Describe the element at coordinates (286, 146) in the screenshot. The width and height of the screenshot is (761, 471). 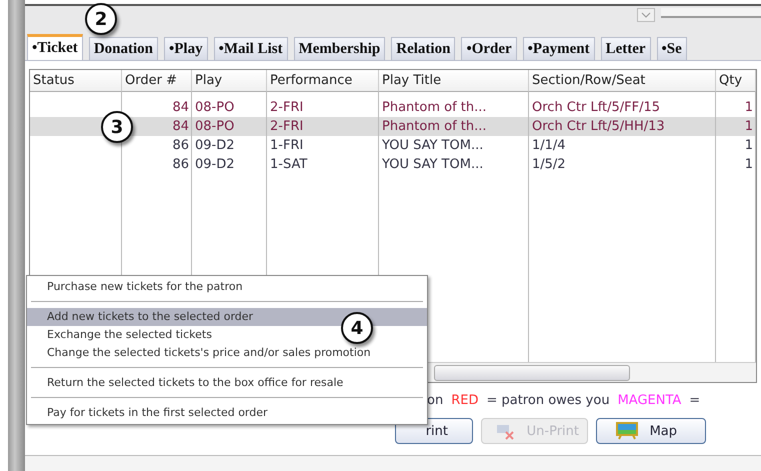
I see `table-cell-text: 1-FRI` at that location.